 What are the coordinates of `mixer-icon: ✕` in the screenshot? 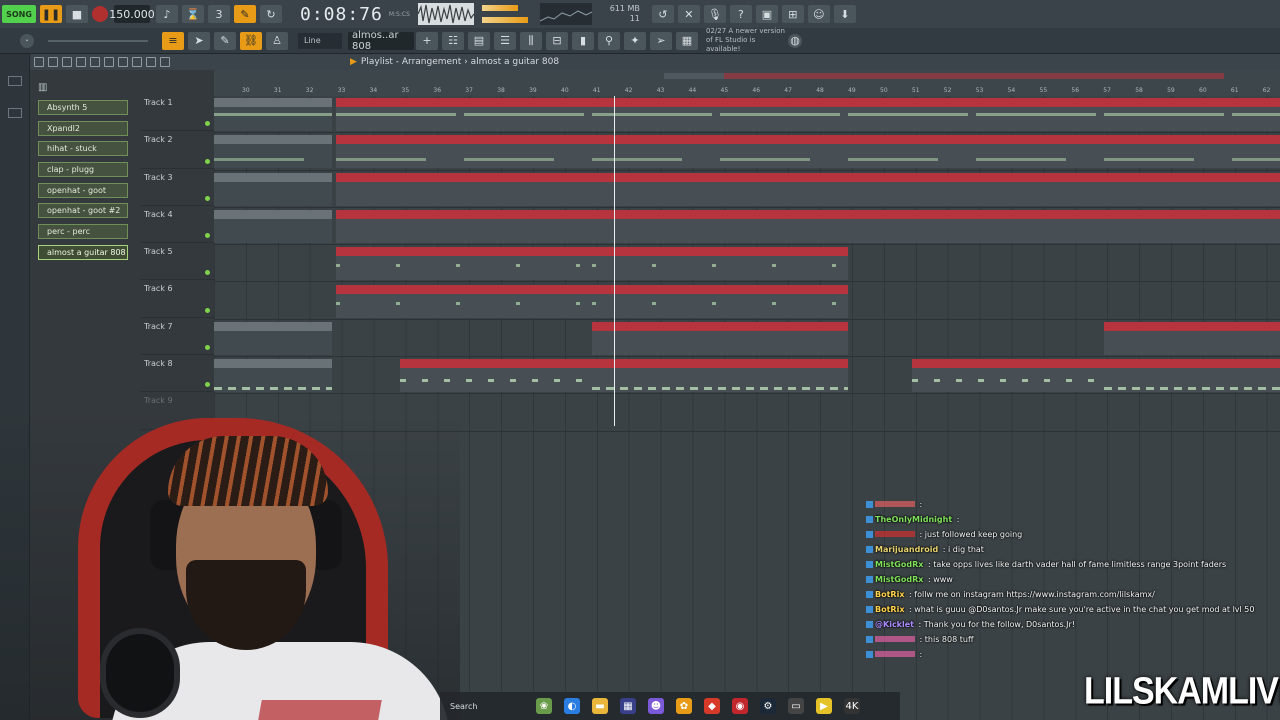 It's located at (688, 14).